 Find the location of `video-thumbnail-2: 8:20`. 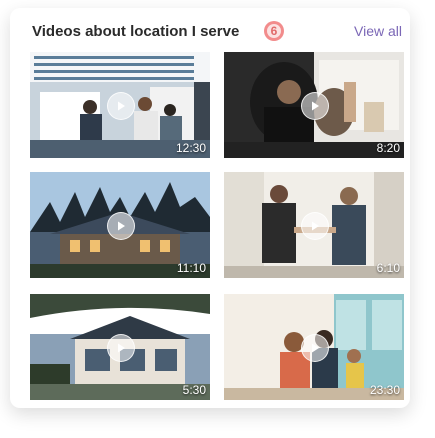

video-thumbnail-2: 8:20 is located at coordinates (314, 105).